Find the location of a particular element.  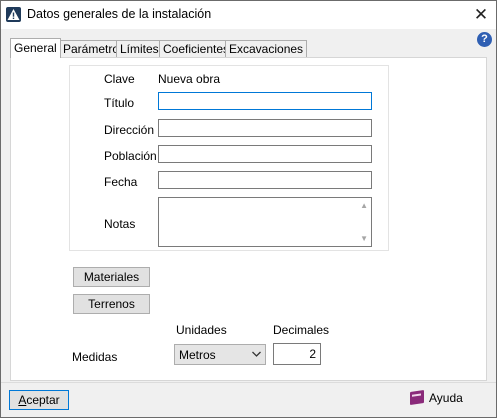

tab-coeficientes: Coeficientes is located at coordinates (196, 48).